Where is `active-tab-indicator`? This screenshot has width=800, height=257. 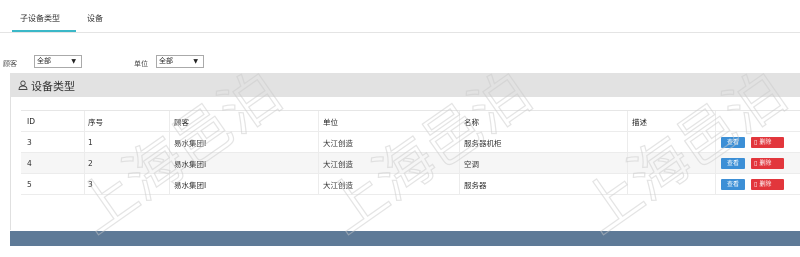
active-tab-indicator is located at coordinates (44, 31).